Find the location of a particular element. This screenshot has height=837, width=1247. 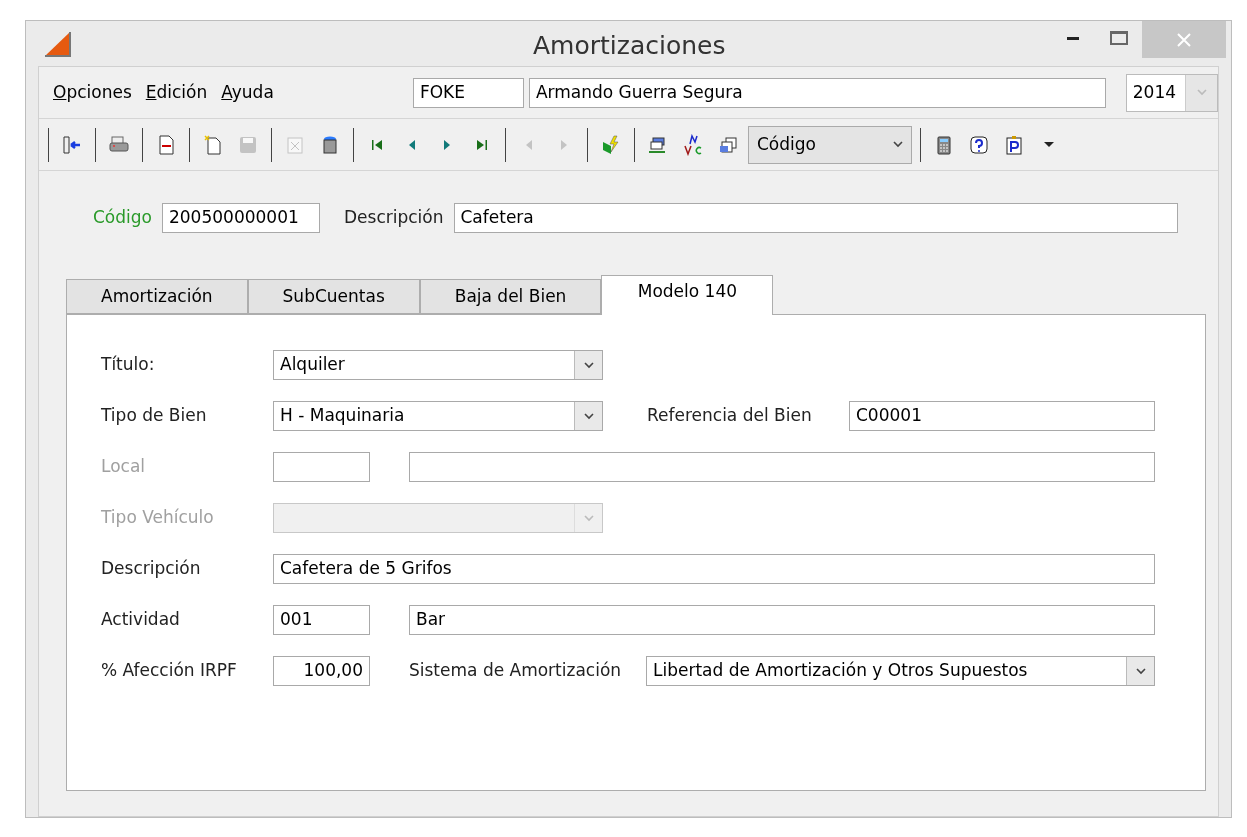

text-field: Bar is located at coordinates (782, 620).